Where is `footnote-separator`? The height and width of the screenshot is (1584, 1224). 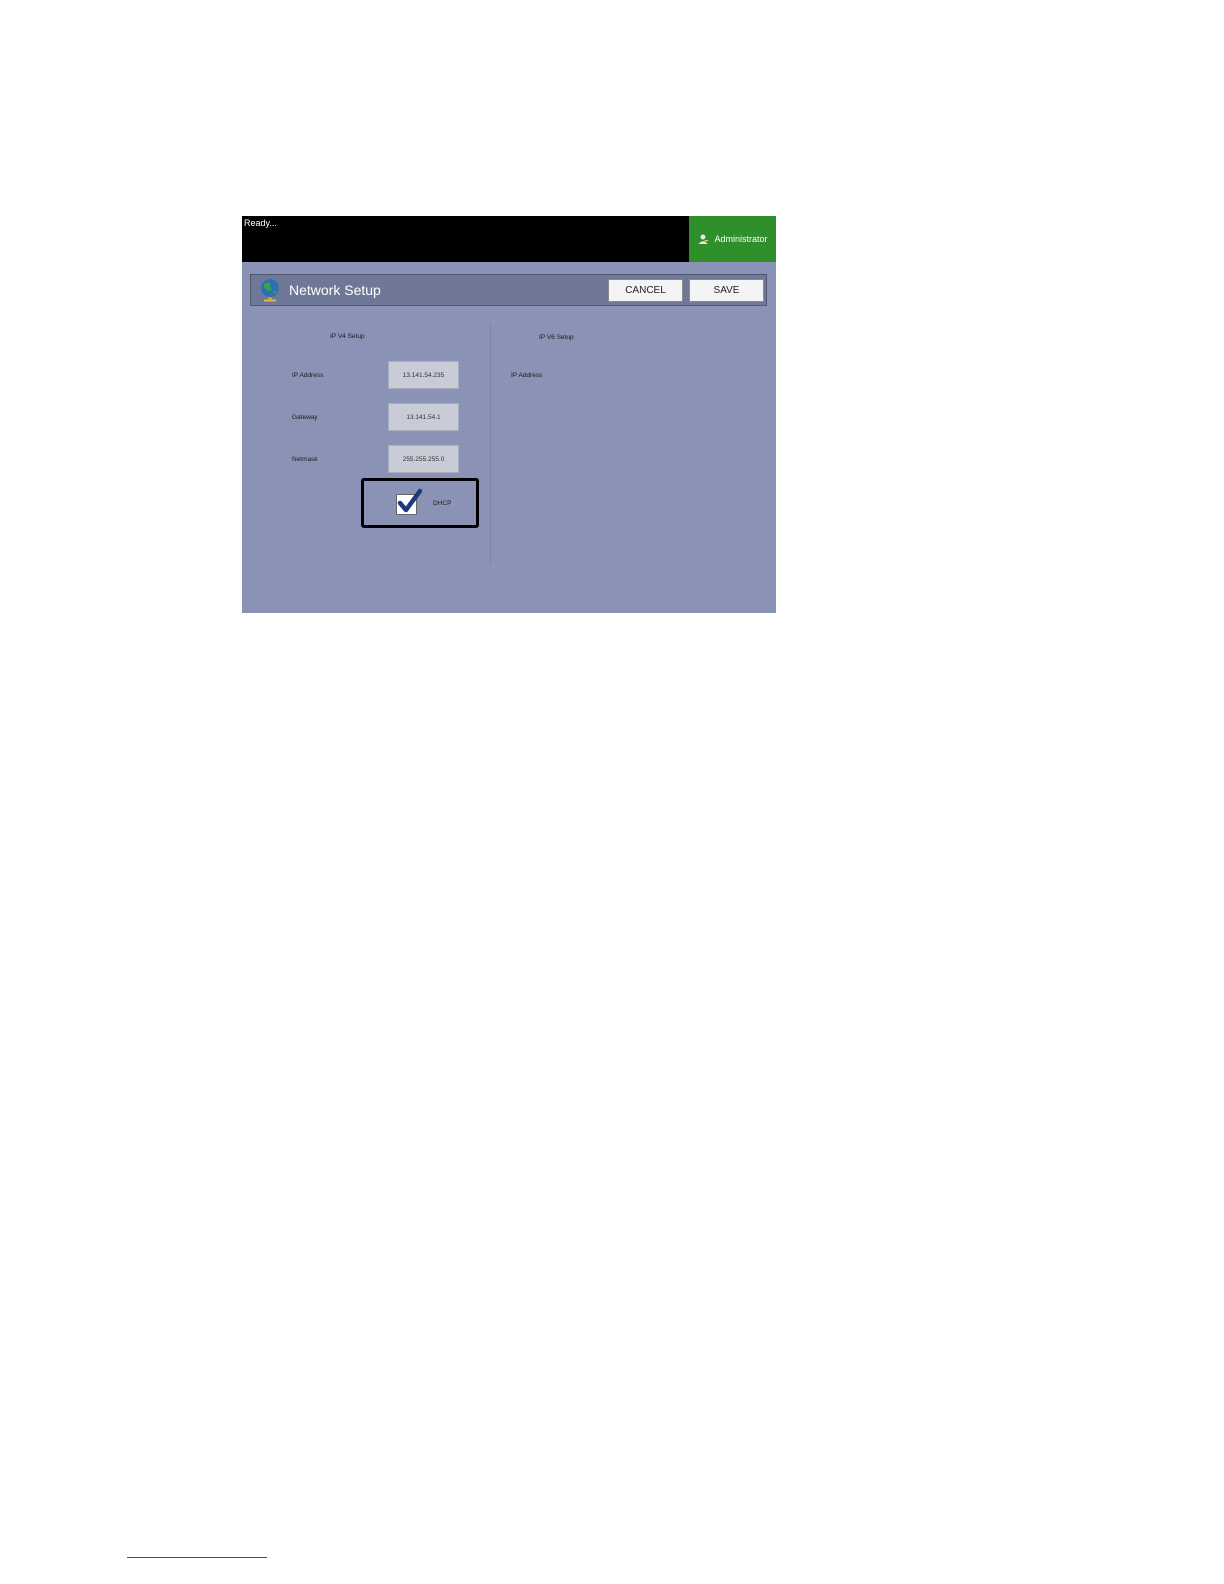
footnote-separator is located at coordinates (197, 1557).